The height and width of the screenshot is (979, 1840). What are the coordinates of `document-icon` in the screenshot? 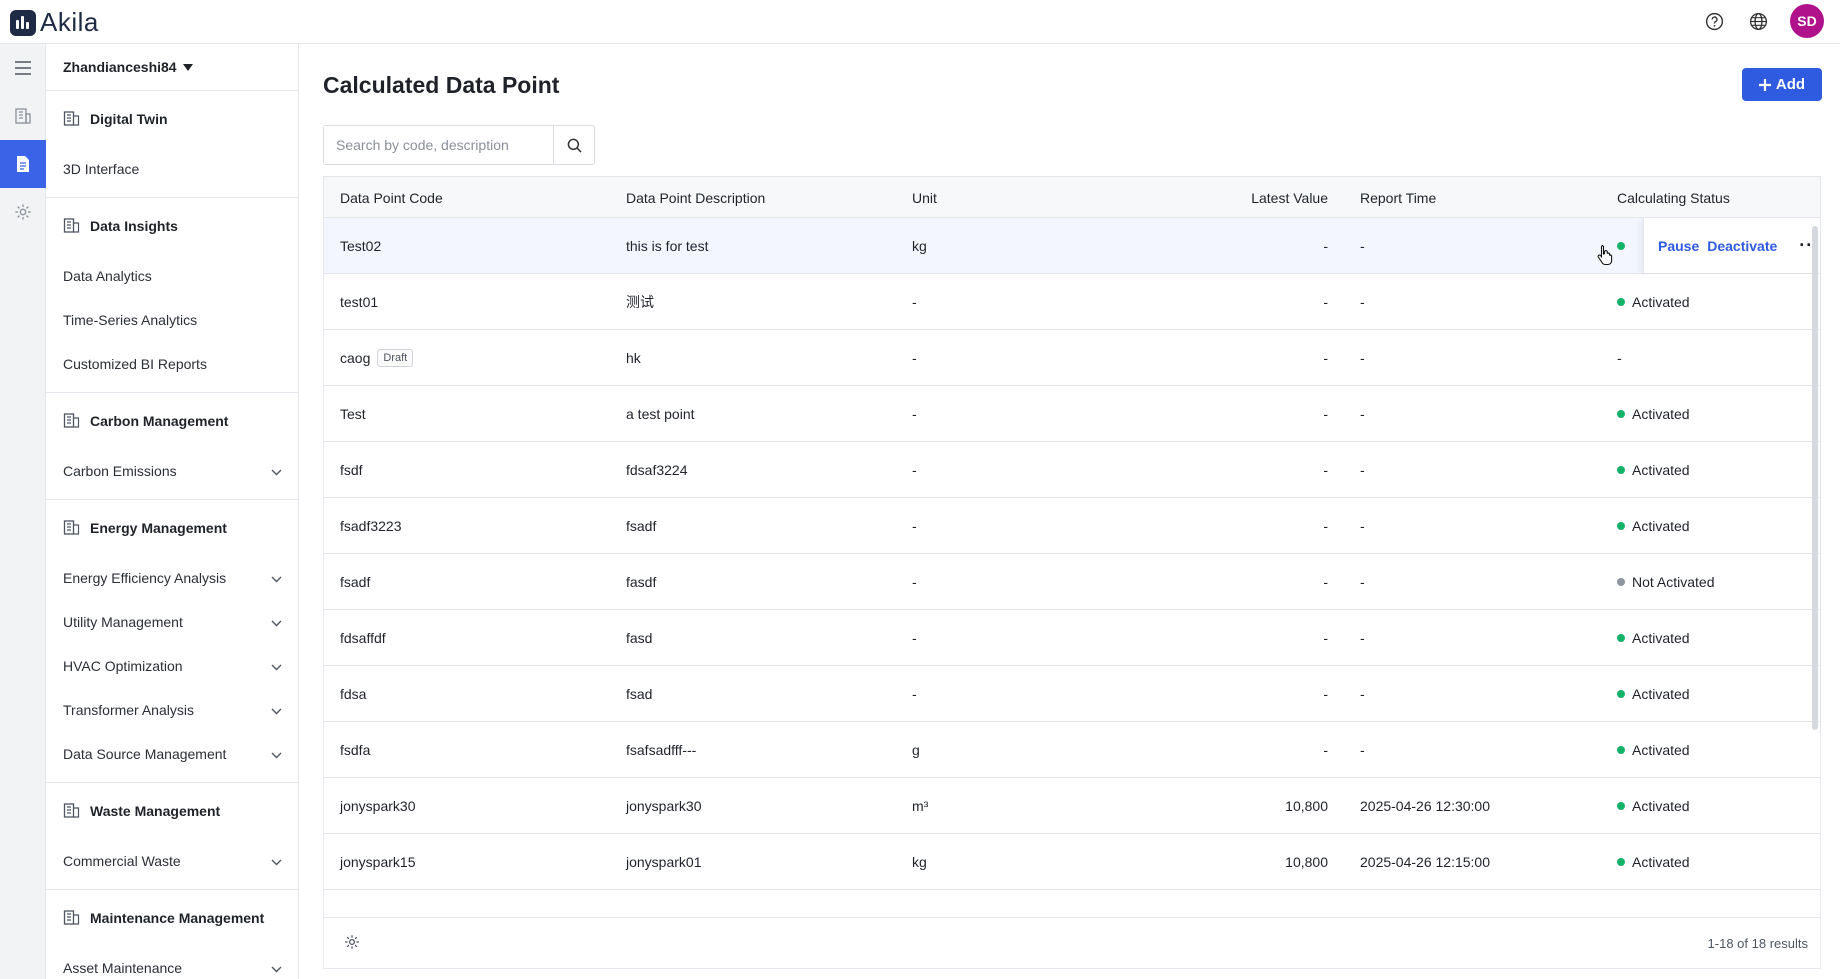 It's located at (23, 164).